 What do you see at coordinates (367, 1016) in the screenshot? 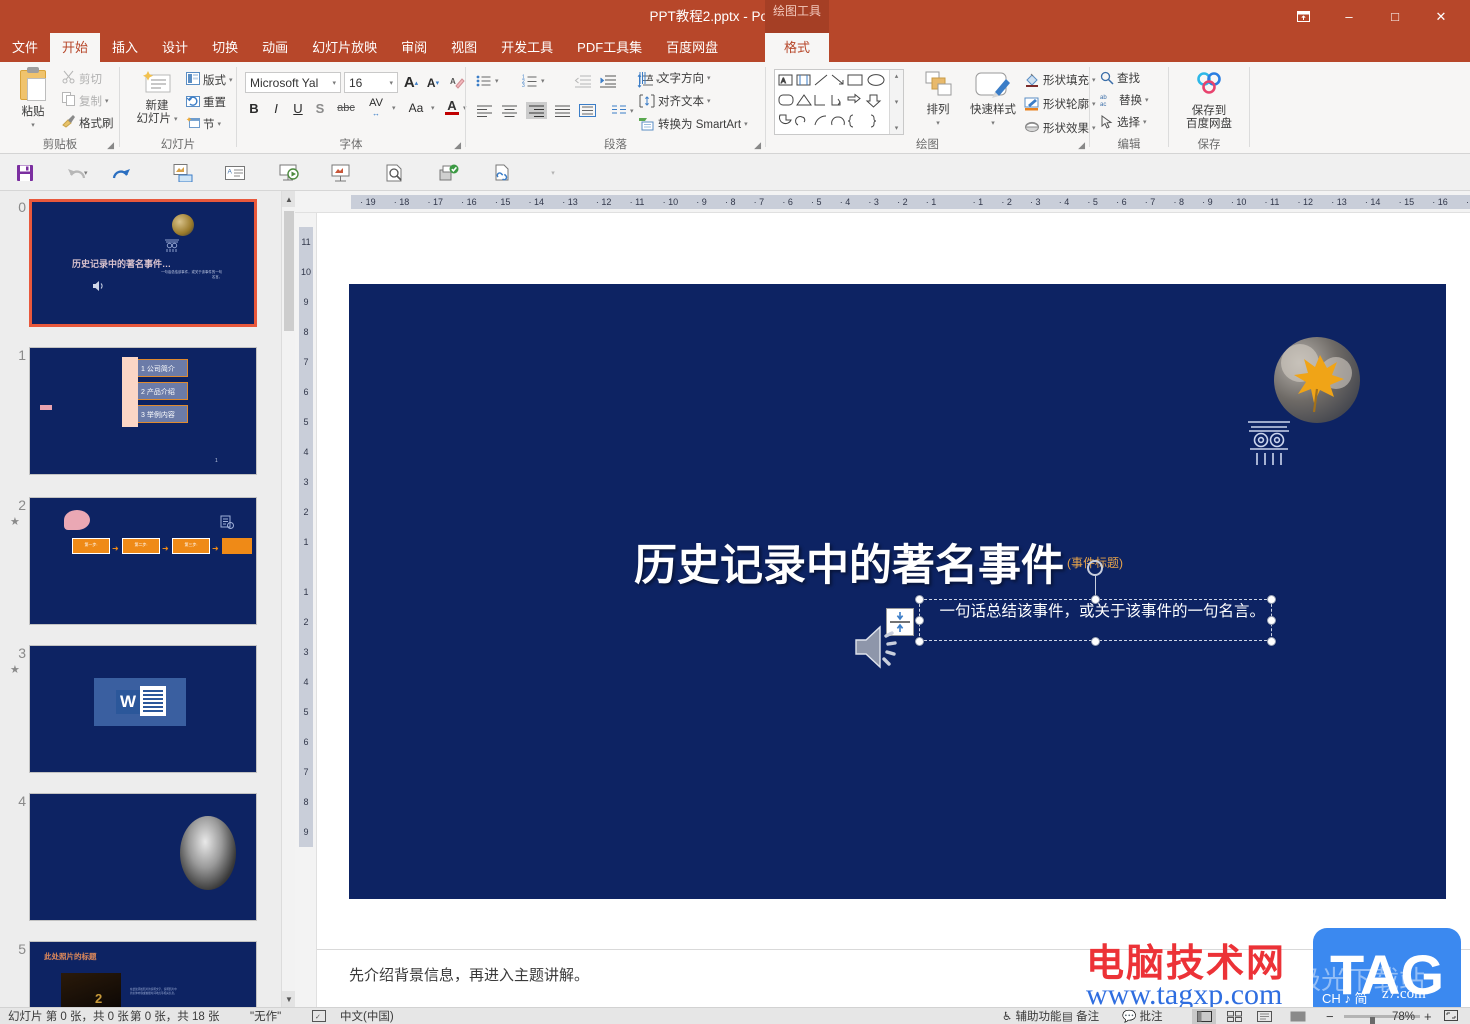
I see `status-language: 中文(中国)` at bounding box center [367, 1016].